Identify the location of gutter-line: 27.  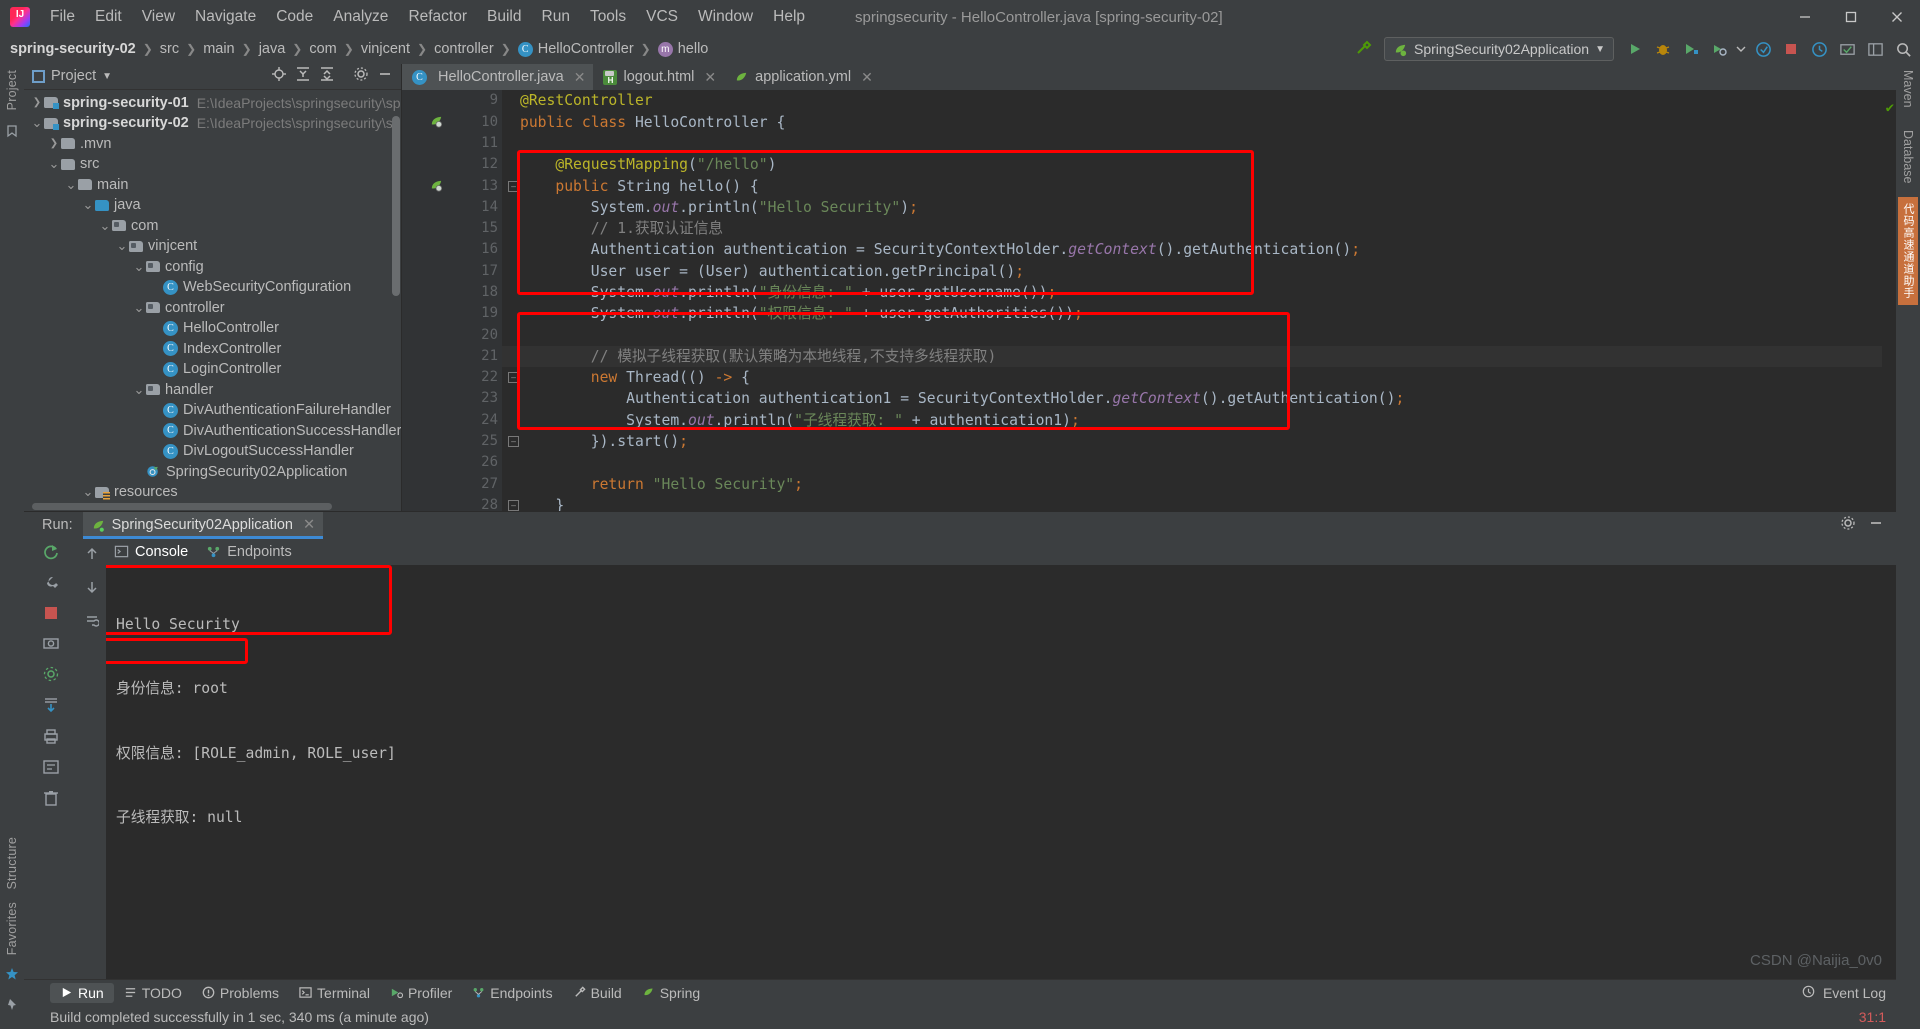
(452, 484).